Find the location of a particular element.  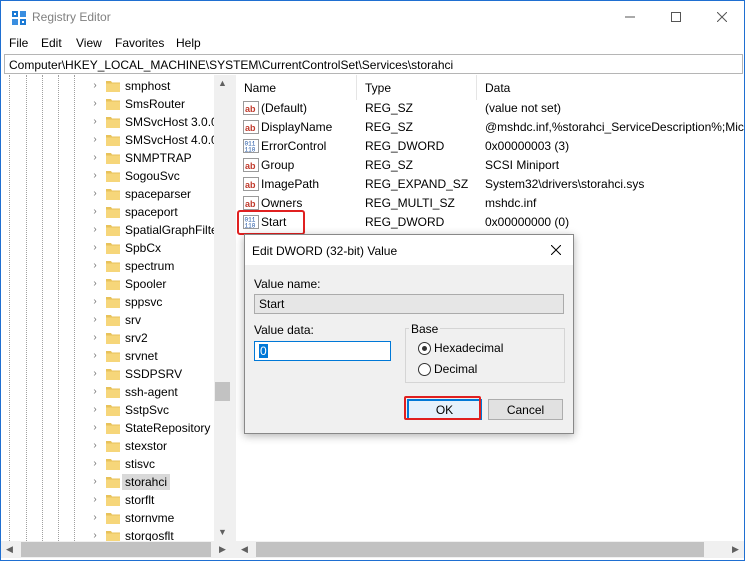

tree-item: › stexstor is located at coordinates (159, 446).